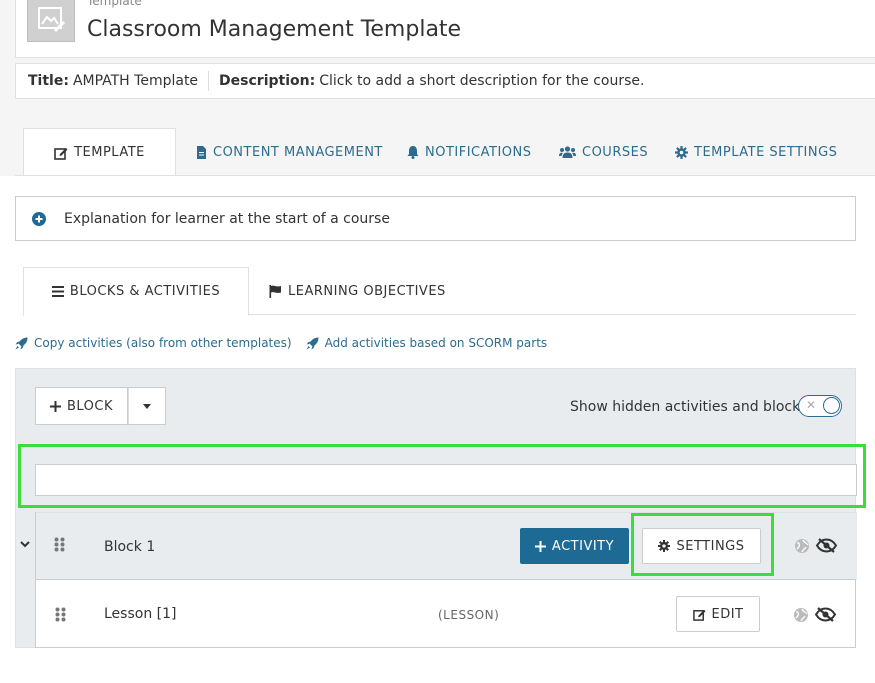  What do you see at coordinates (109, 152) in the screenshot?
I see `tab-label: TEMPLATE` at bounding box center [109, 152].